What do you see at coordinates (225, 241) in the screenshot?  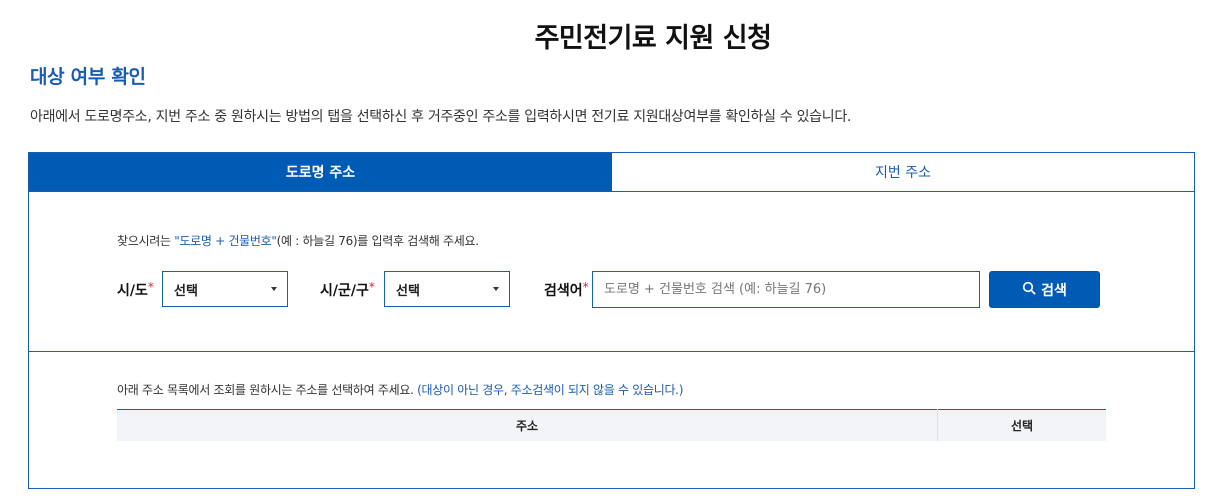 I see `search-hint-highlight: "도로명 + 건물번호"` at bounding box center [225, 241].